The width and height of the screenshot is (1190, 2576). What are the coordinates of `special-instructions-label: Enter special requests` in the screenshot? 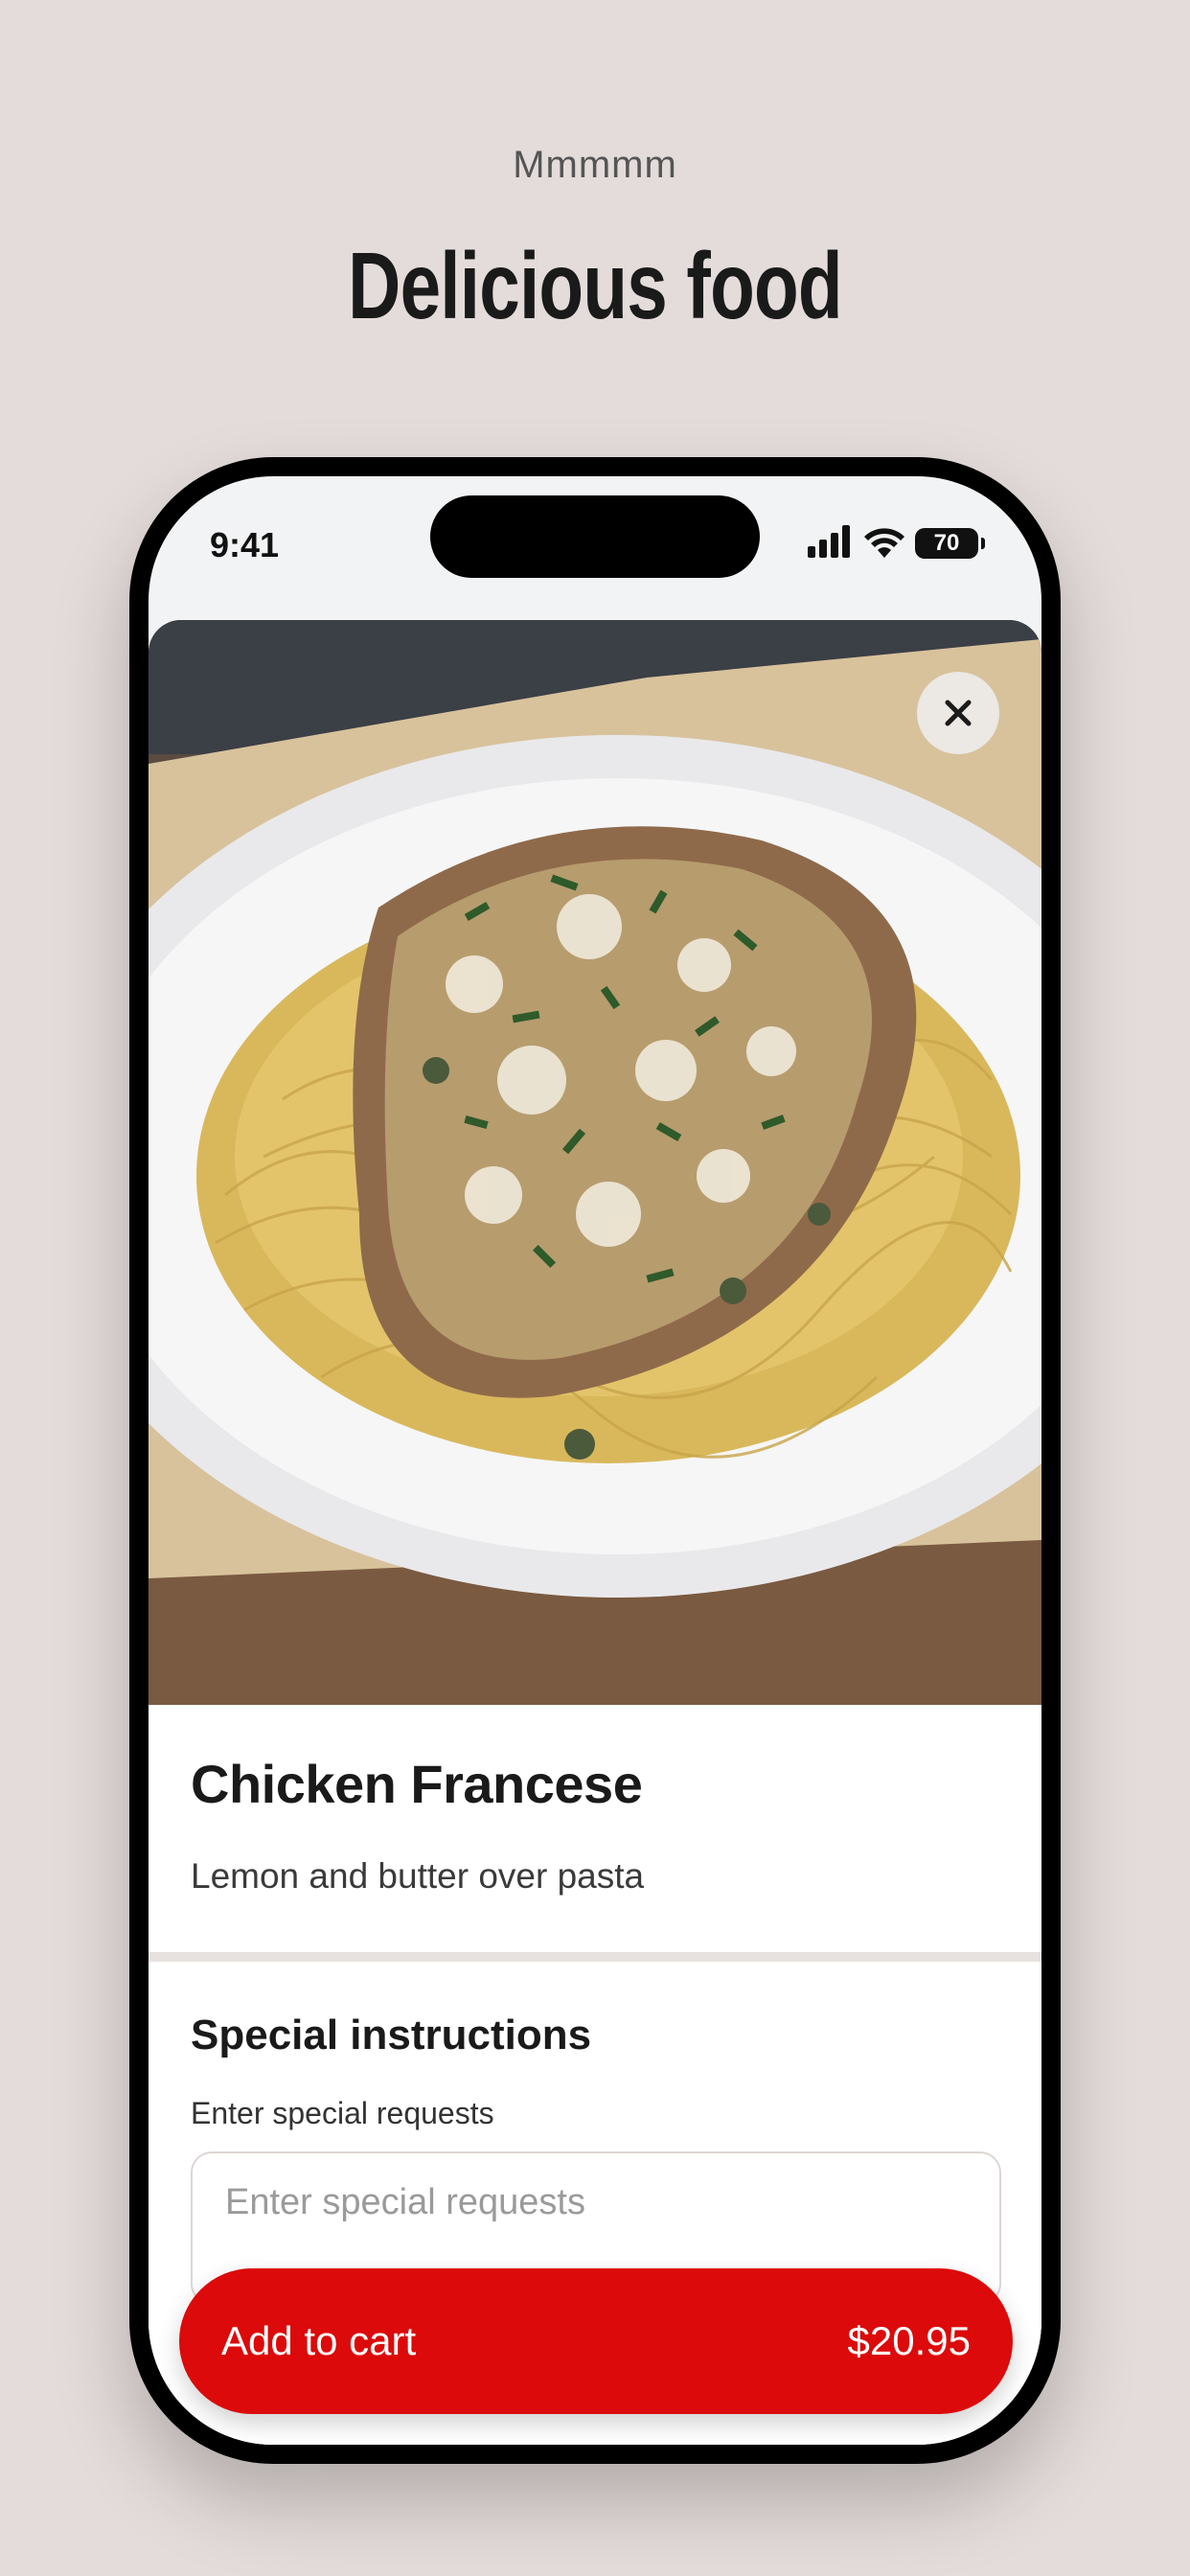 It's located at (342, 2113).